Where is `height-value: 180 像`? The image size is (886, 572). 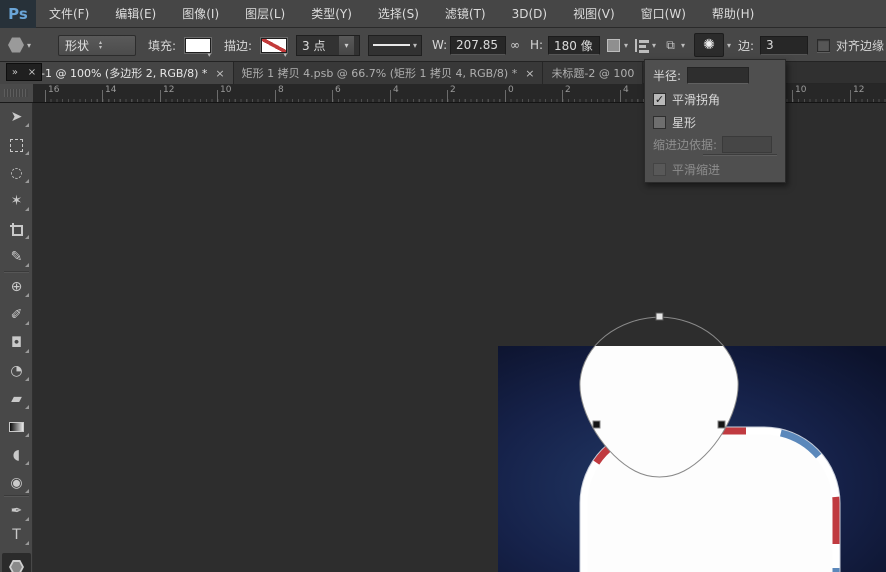
height-value: 180 像 is located at coordinates (574, 45).